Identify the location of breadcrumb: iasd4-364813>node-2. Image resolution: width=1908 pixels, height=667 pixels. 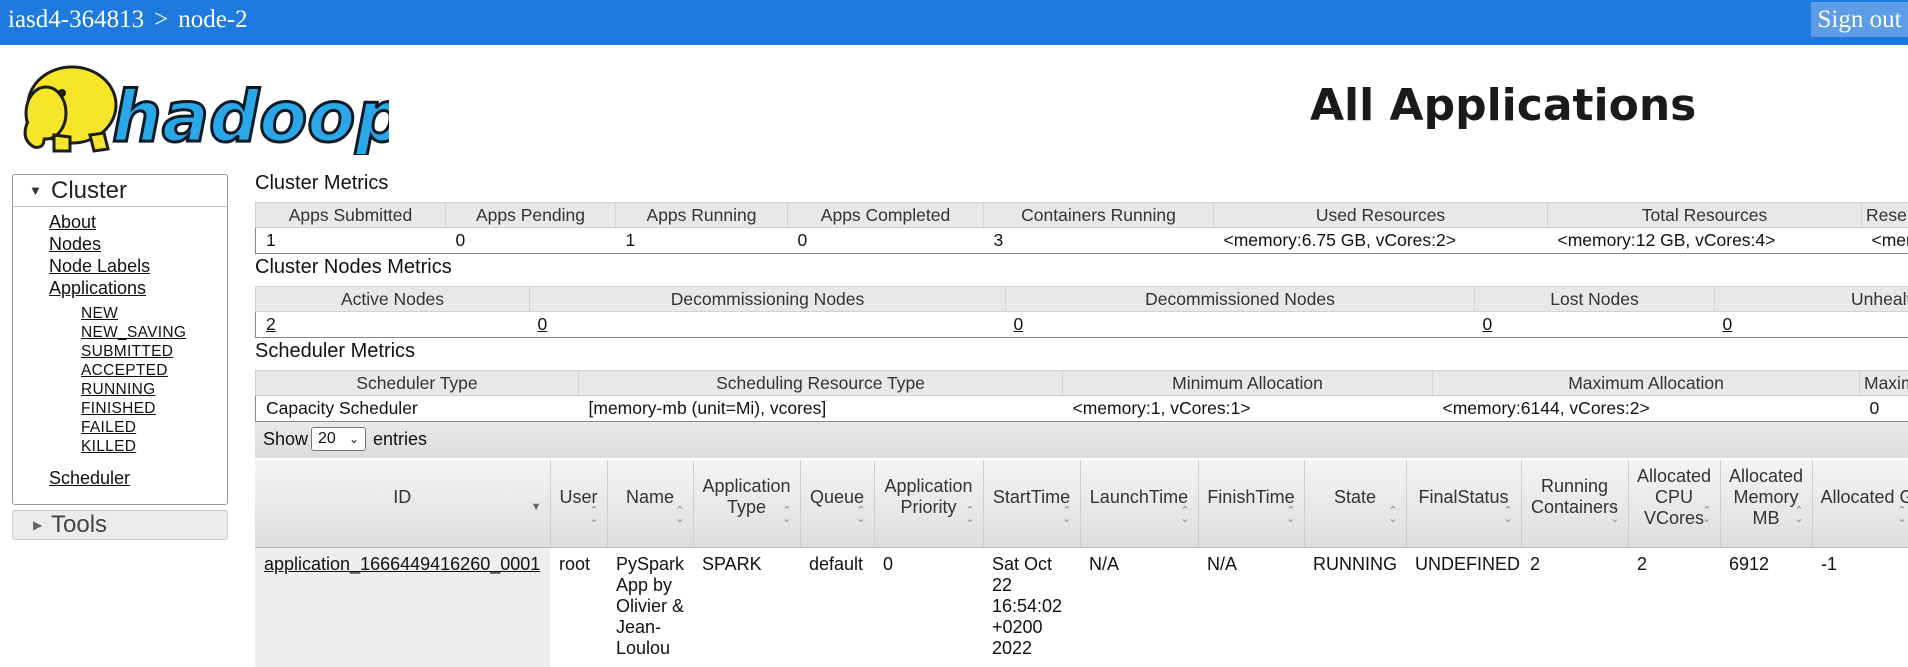
(128, 20).